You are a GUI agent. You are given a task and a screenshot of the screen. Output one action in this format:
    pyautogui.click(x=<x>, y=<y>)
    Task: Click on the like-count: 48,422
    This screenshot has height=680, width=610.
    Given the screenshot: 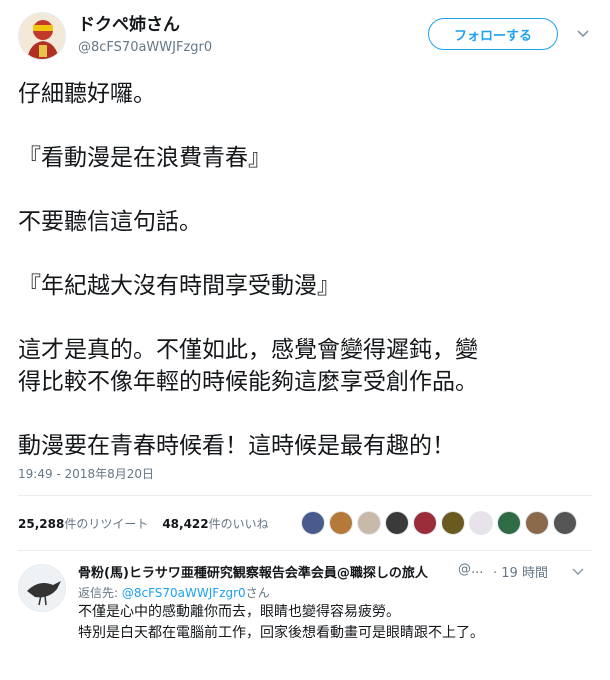 What is the action you would take?
    pyautogui.click(x=185, y=523)
    